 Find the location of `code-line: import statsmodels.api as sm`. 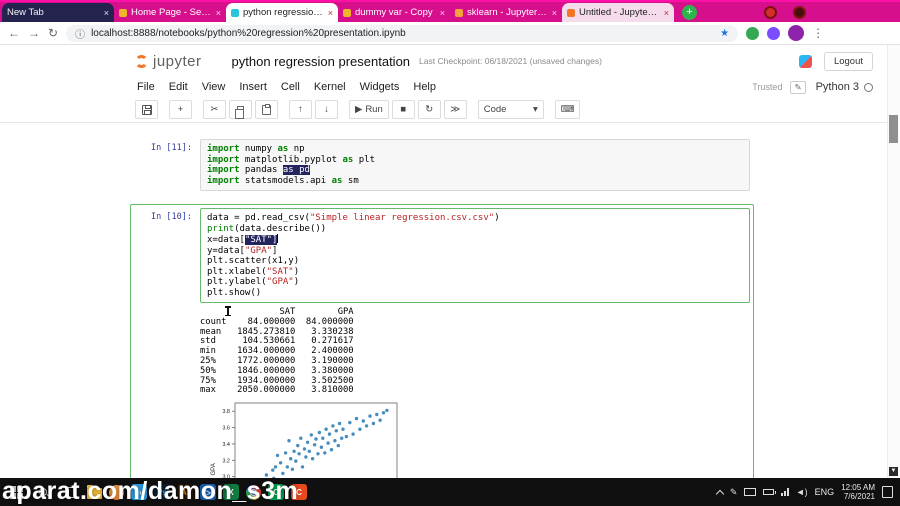

code-line: import statsmodels.api as sm is located at coordinates (283, 180).